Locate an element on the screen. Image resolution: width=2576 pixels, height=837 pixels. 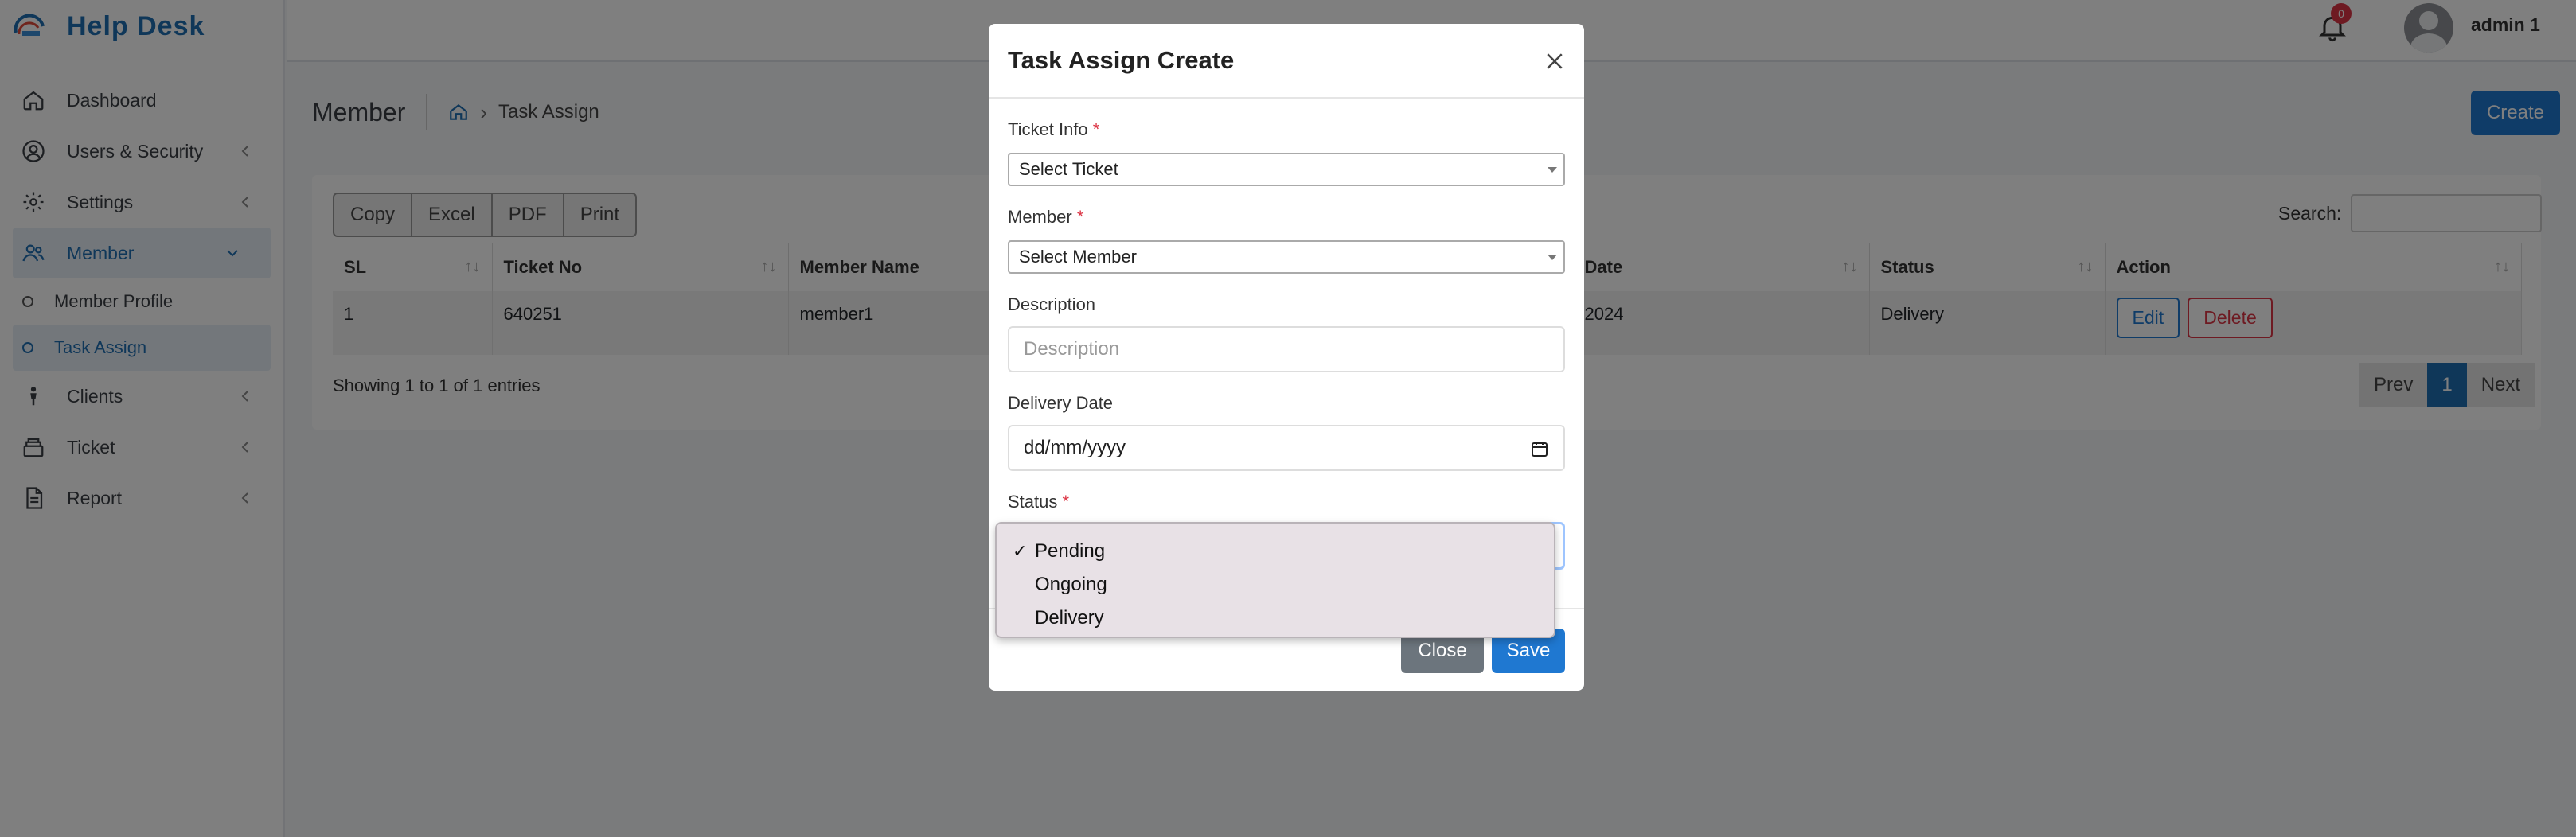
status-option-pending: ✓ Pending is located at coordinates (1275, 551).